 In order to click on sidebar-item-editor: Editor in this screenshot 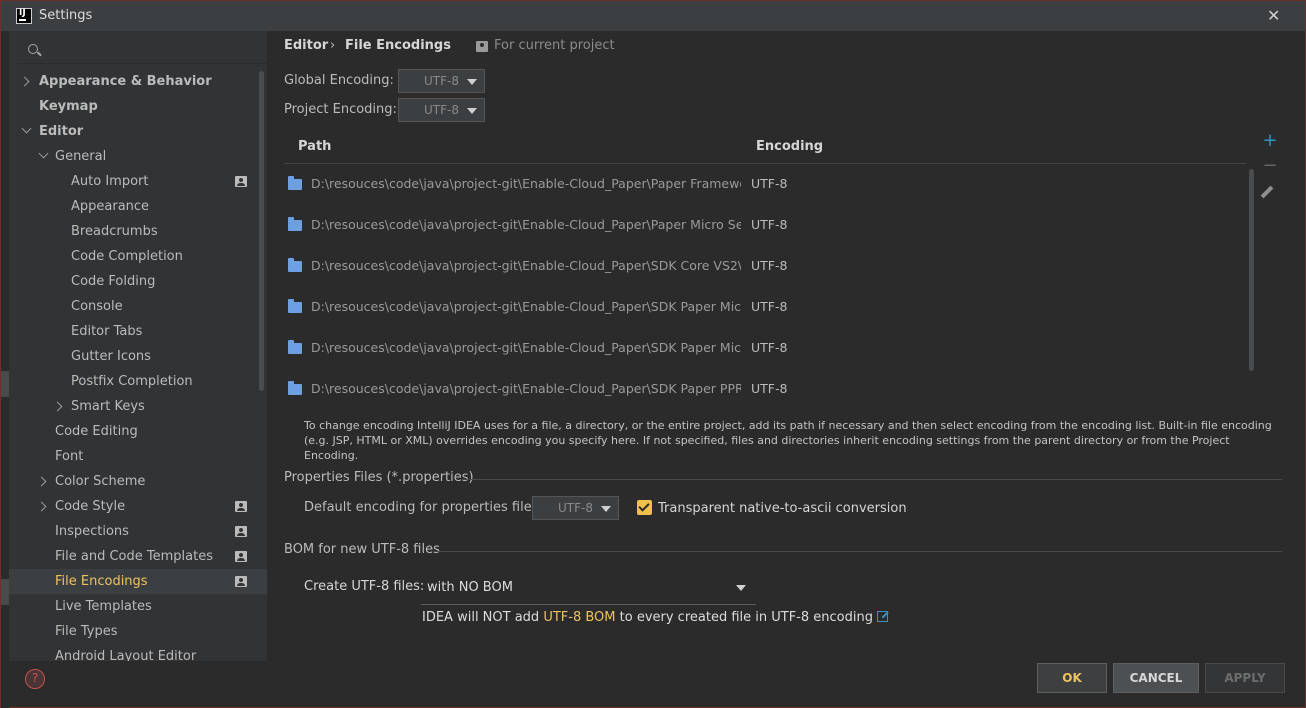, I will do `click(138, 131)`.